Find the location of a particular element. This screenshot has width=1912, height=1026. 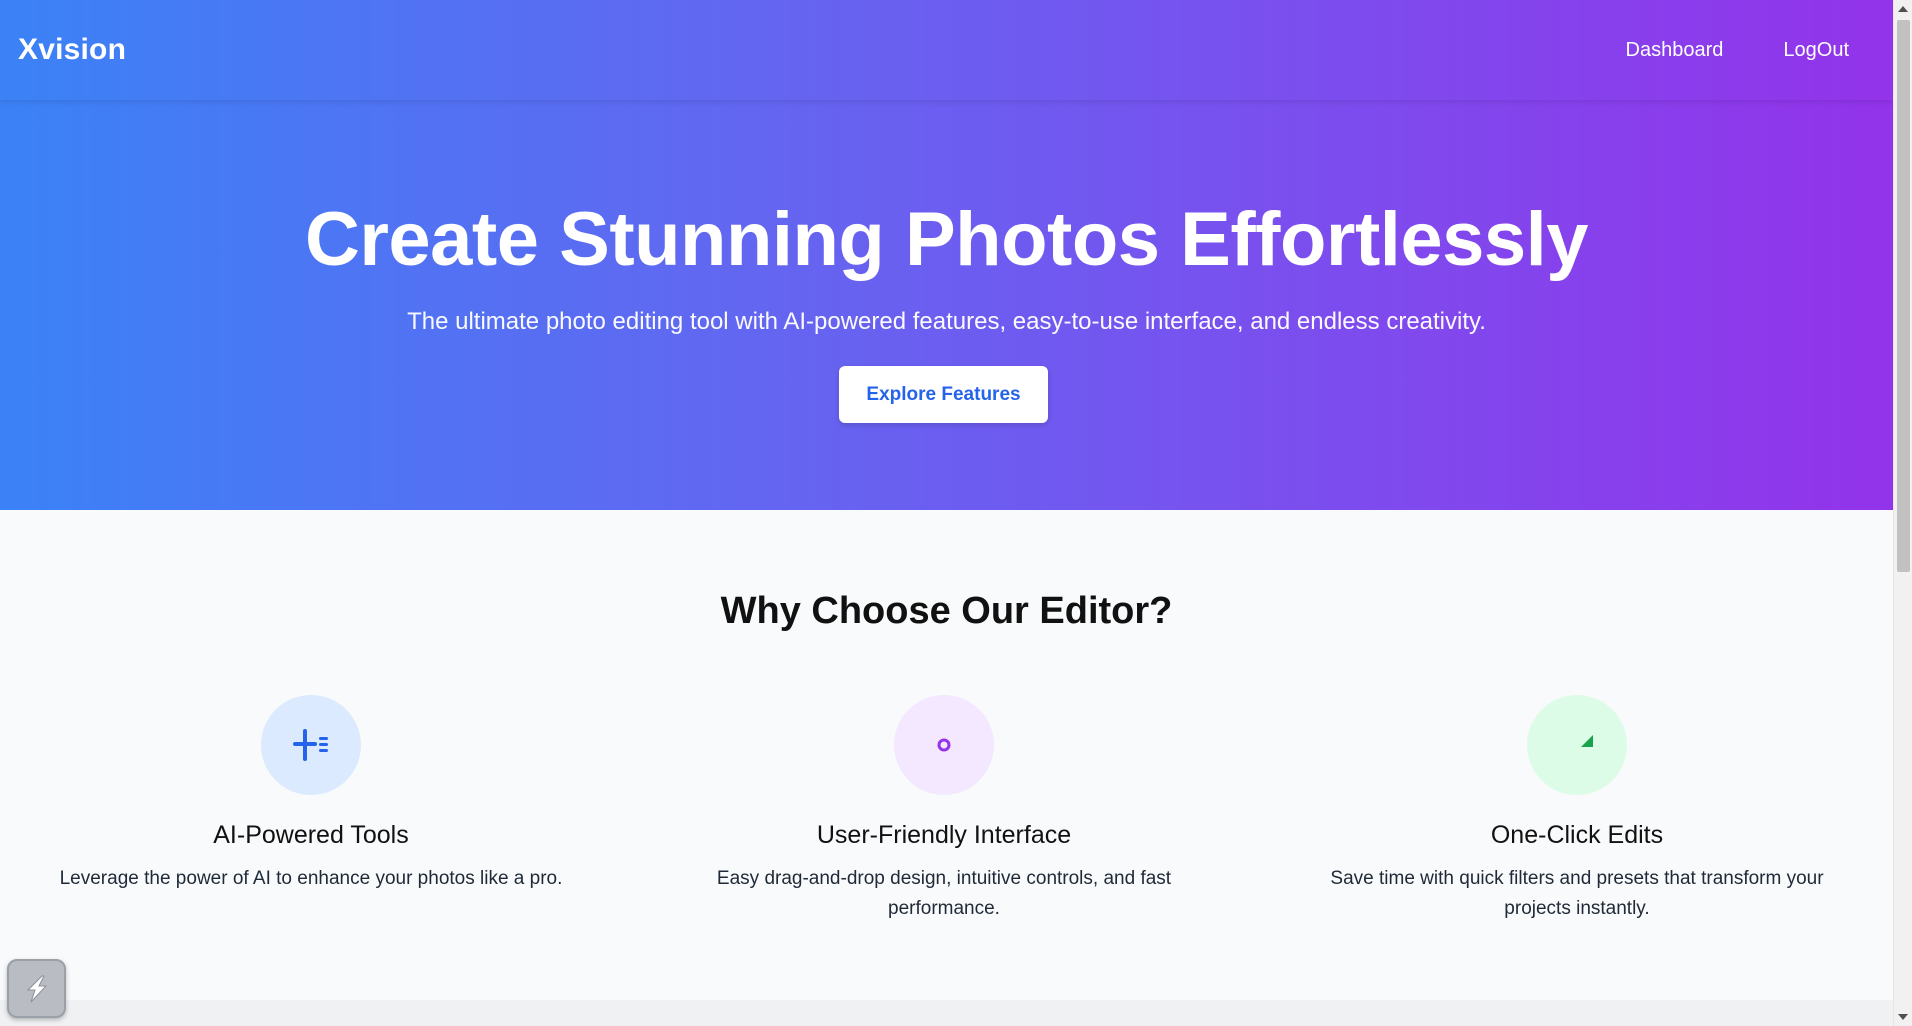

scroll-up-arrow-icon is located at coordinates (1903, 9).